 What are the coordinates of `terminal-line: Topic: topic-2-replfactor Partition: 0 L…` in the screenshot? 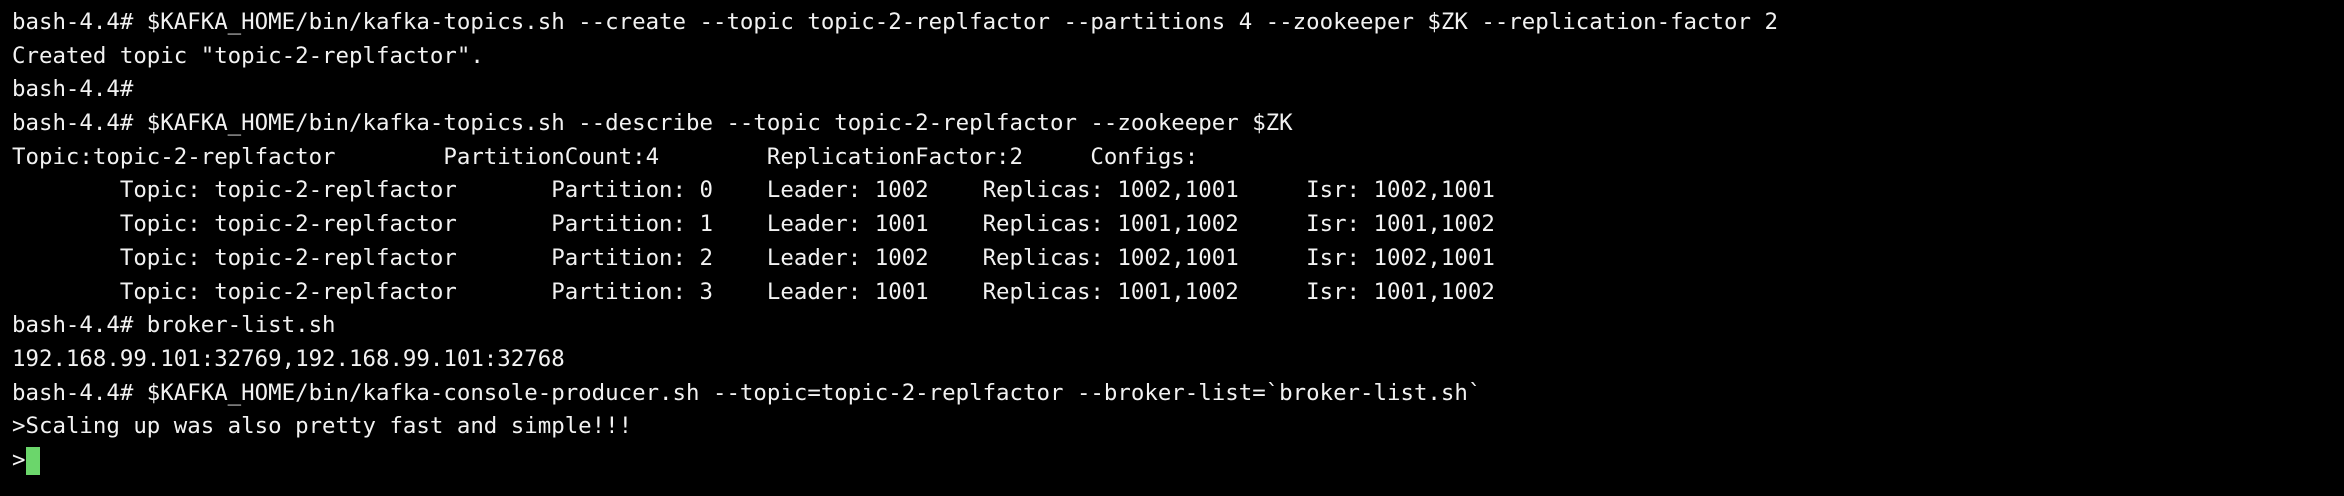 It's located at (753, 190).